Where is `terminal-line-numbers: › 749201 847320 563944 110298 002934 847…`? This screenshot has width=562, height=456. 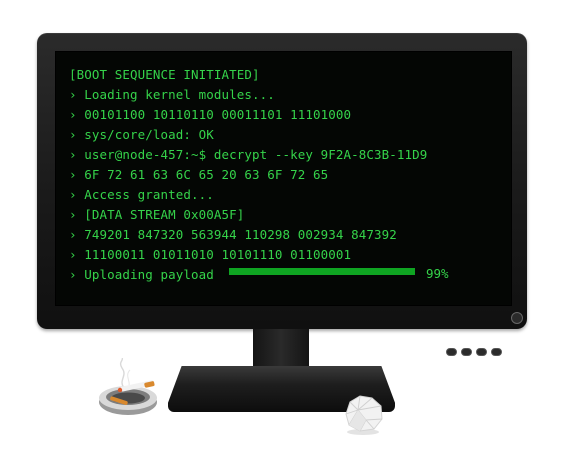 terminal-line-numbers: › 749201 847320 563944 110298 002934 847… is located at coordinates (233, 234).